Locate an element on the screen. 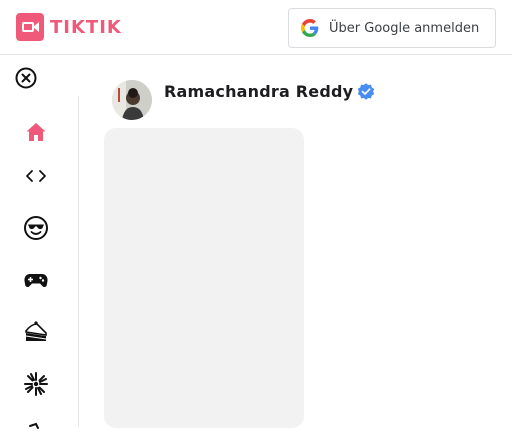  sidebar-item-food is located at coordinates (36, 332).